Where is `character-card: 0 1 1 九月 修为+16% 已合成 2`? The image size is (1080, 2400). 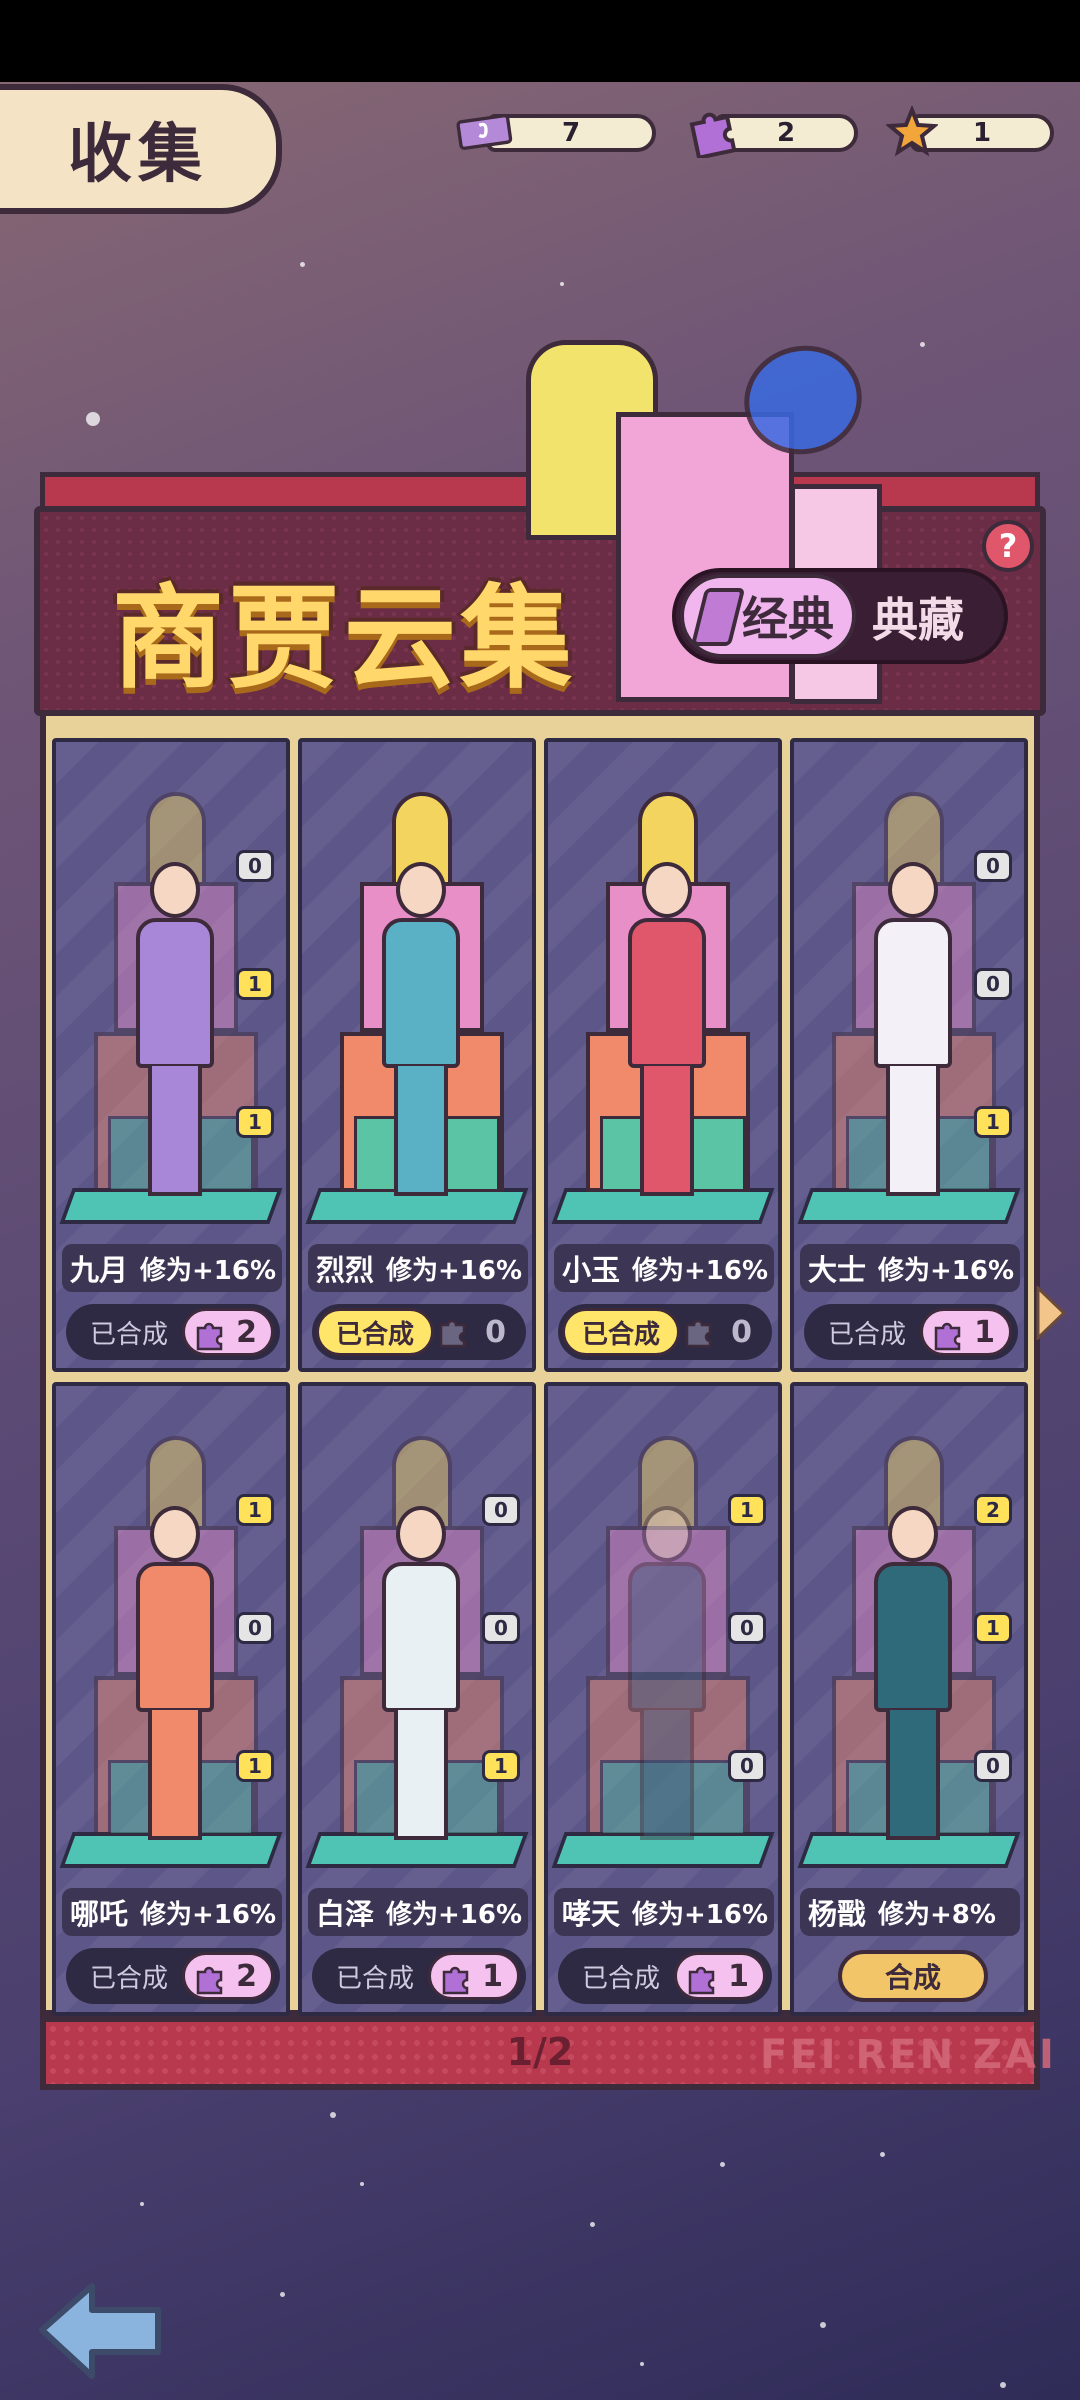
character-card: 0 1 1 九月 修为+16% 已合成 2 is located at coordinates (171, 1055).